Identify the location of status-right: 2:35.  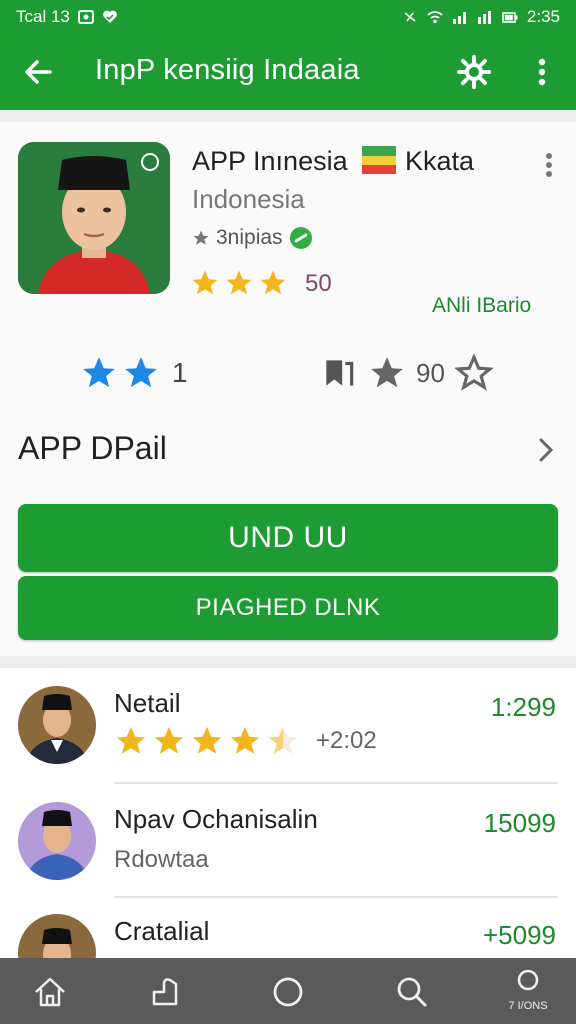
(481, 17).